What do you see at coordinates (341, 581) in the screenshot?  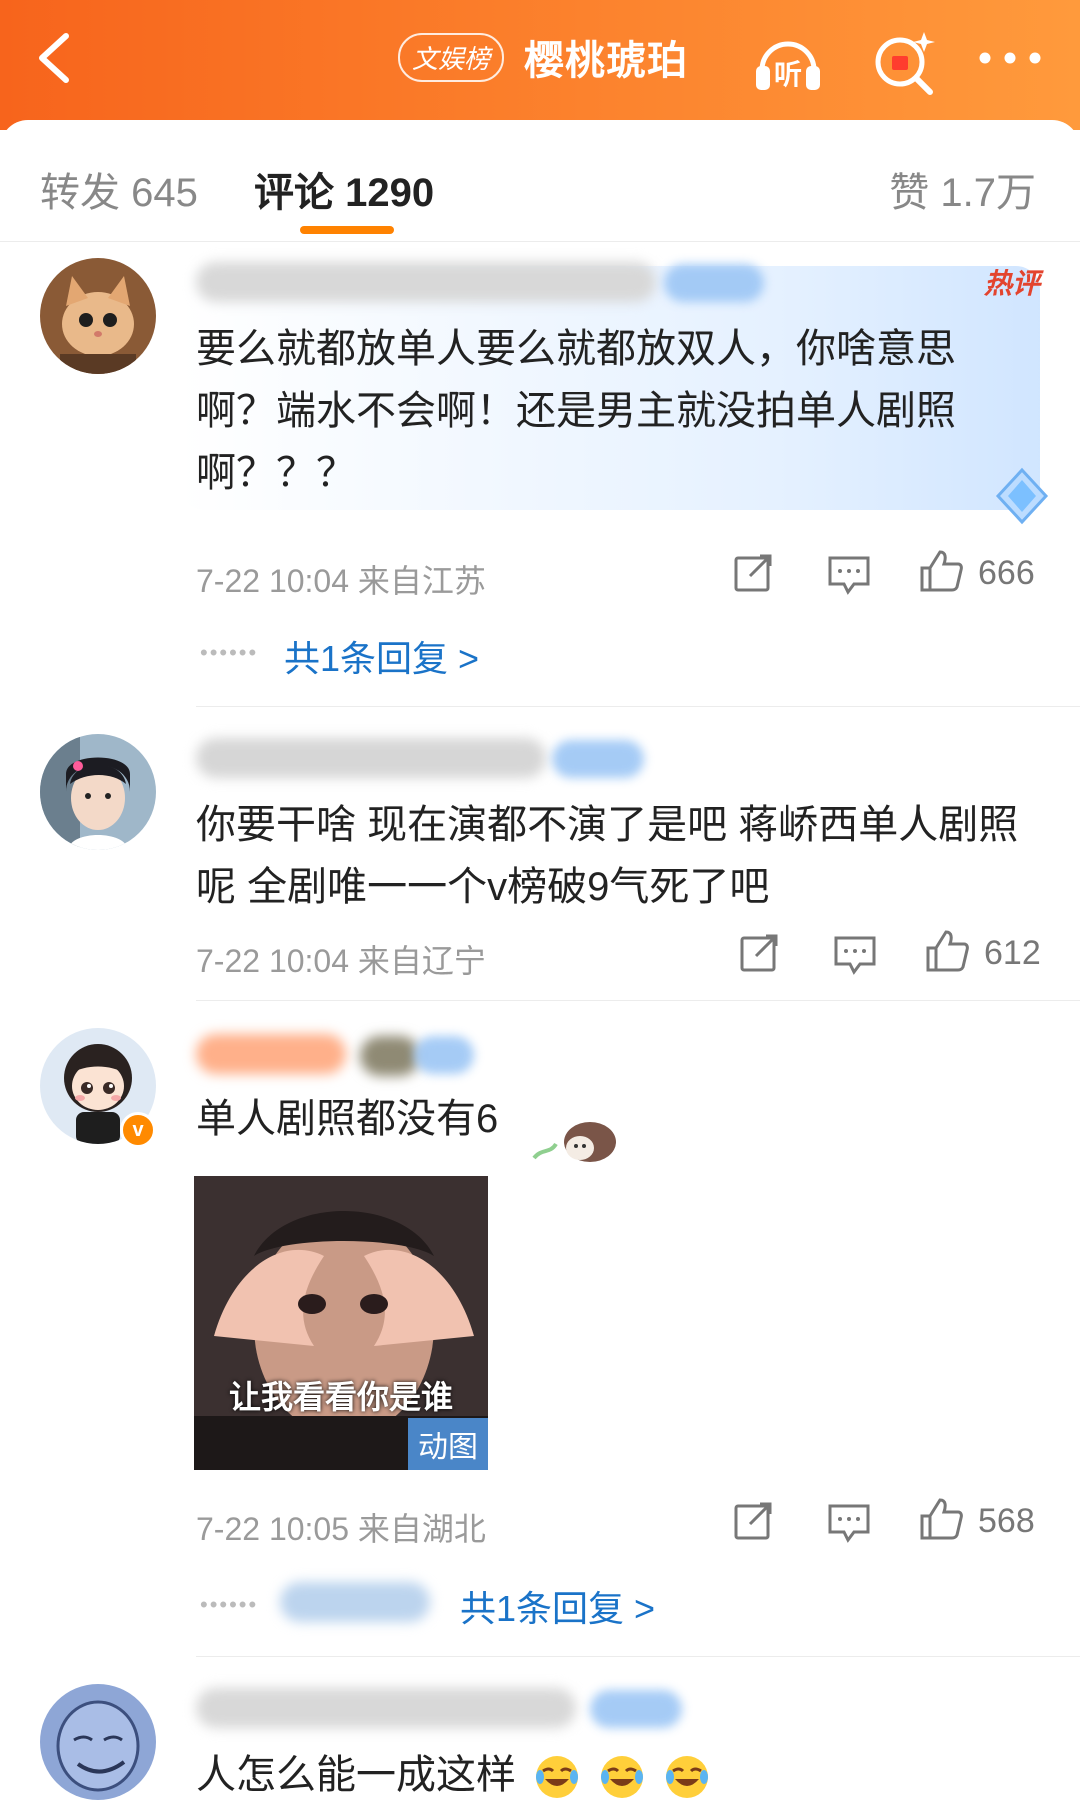 I see `comment-meta: 7-22 10:04 来自江苏` at bounding box center [341, 581].